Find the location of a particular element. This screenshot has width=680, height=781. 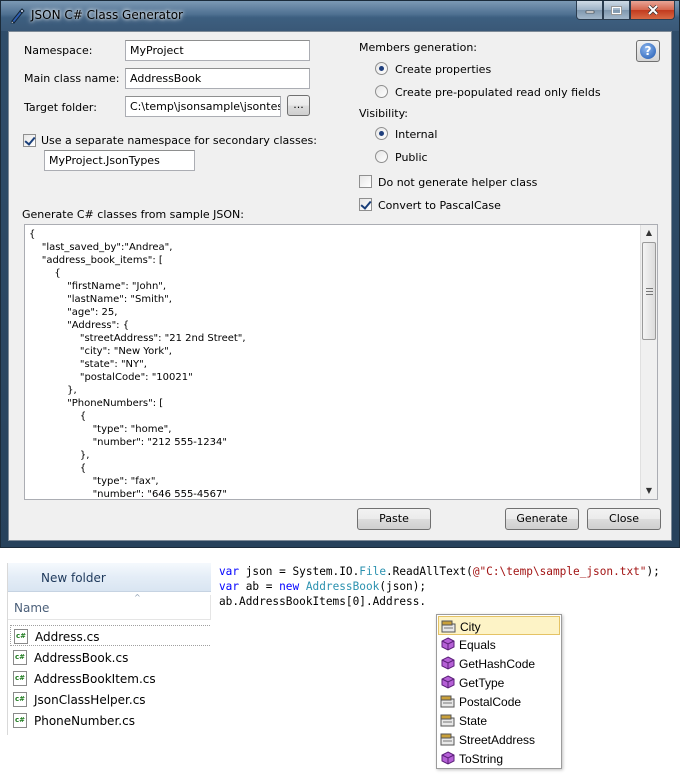

file-row: c# JsonClassHelper.cs is located at coordinates (110, 699).